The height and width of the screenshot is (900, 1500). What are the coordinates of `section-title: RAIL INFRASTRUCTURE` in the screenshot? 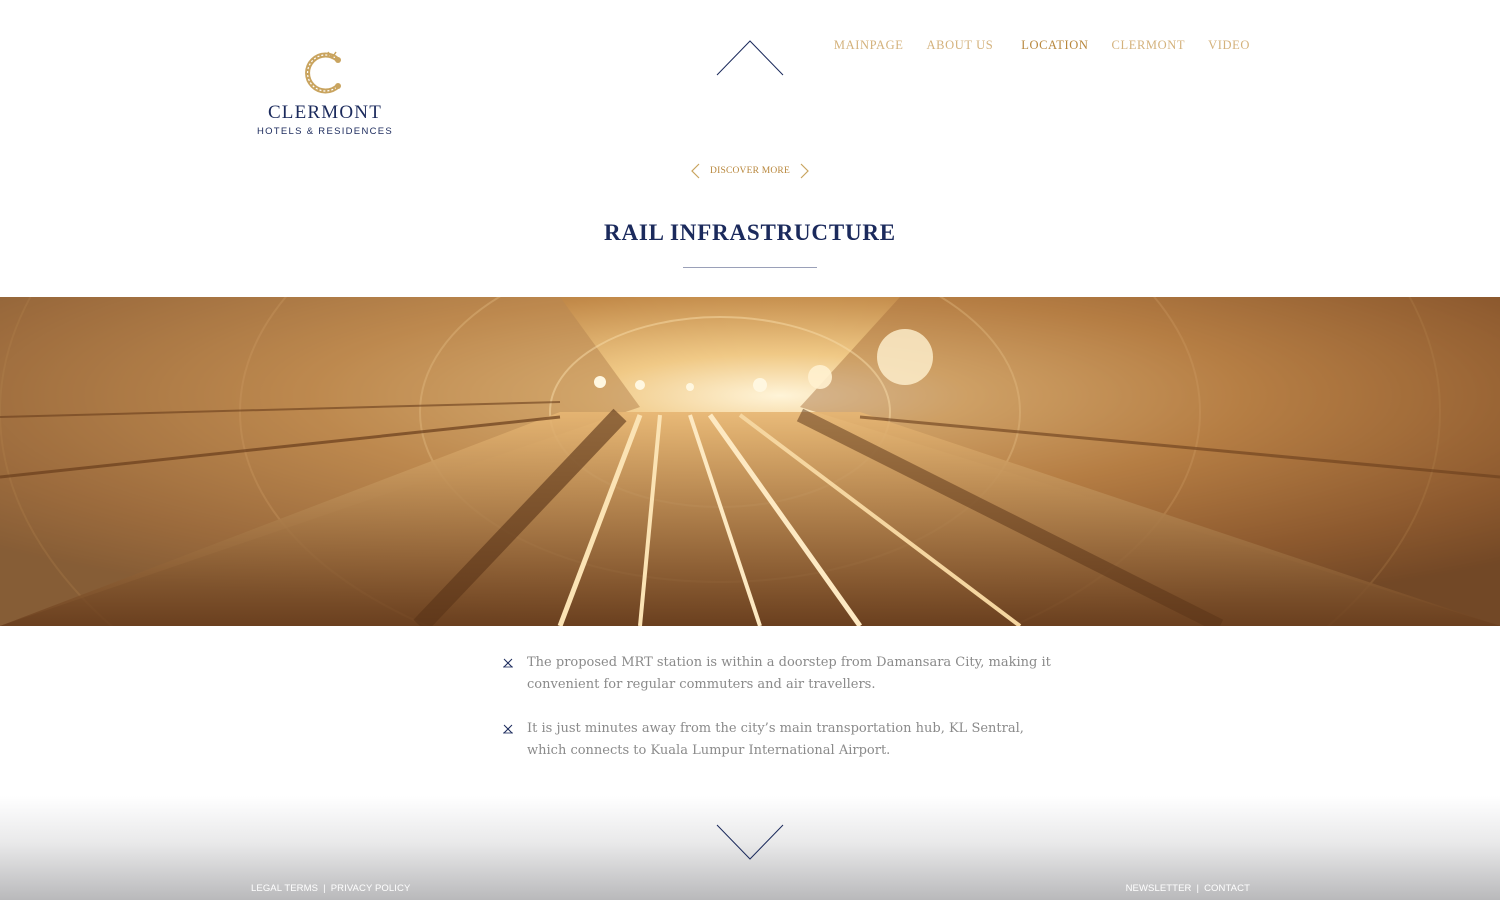 It's located at (750, 232).